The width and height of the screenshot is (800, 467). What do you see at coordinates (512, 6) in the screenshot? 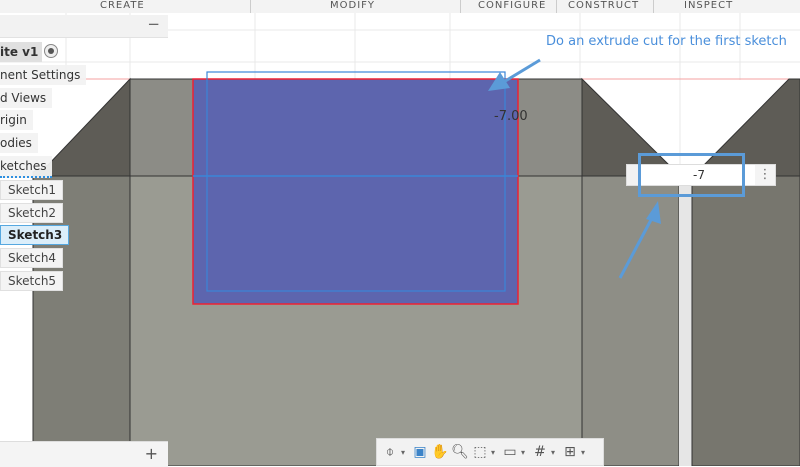
I see `tab-configure: CONFIGURE` at bounding box center [512, 6].